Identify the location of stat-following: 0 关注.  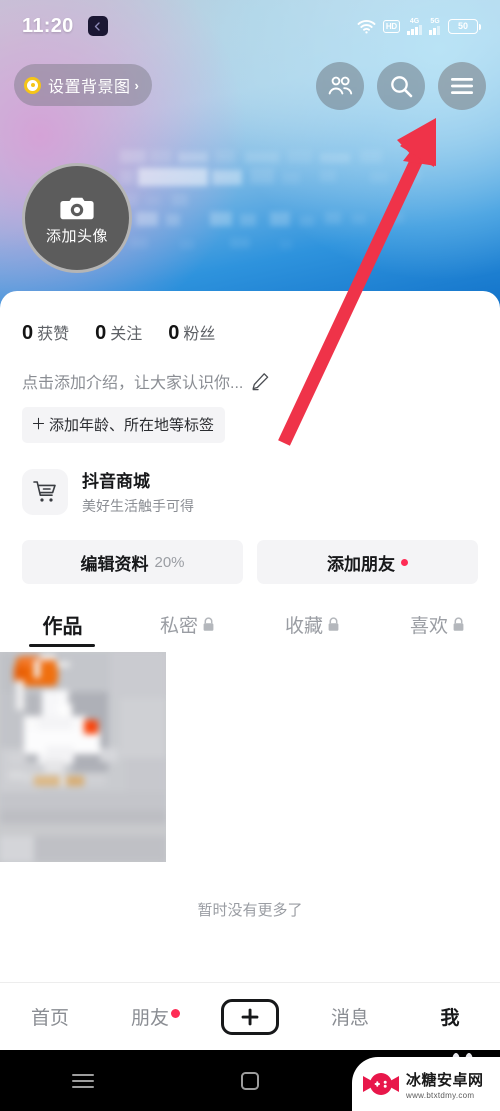
(118, 332).